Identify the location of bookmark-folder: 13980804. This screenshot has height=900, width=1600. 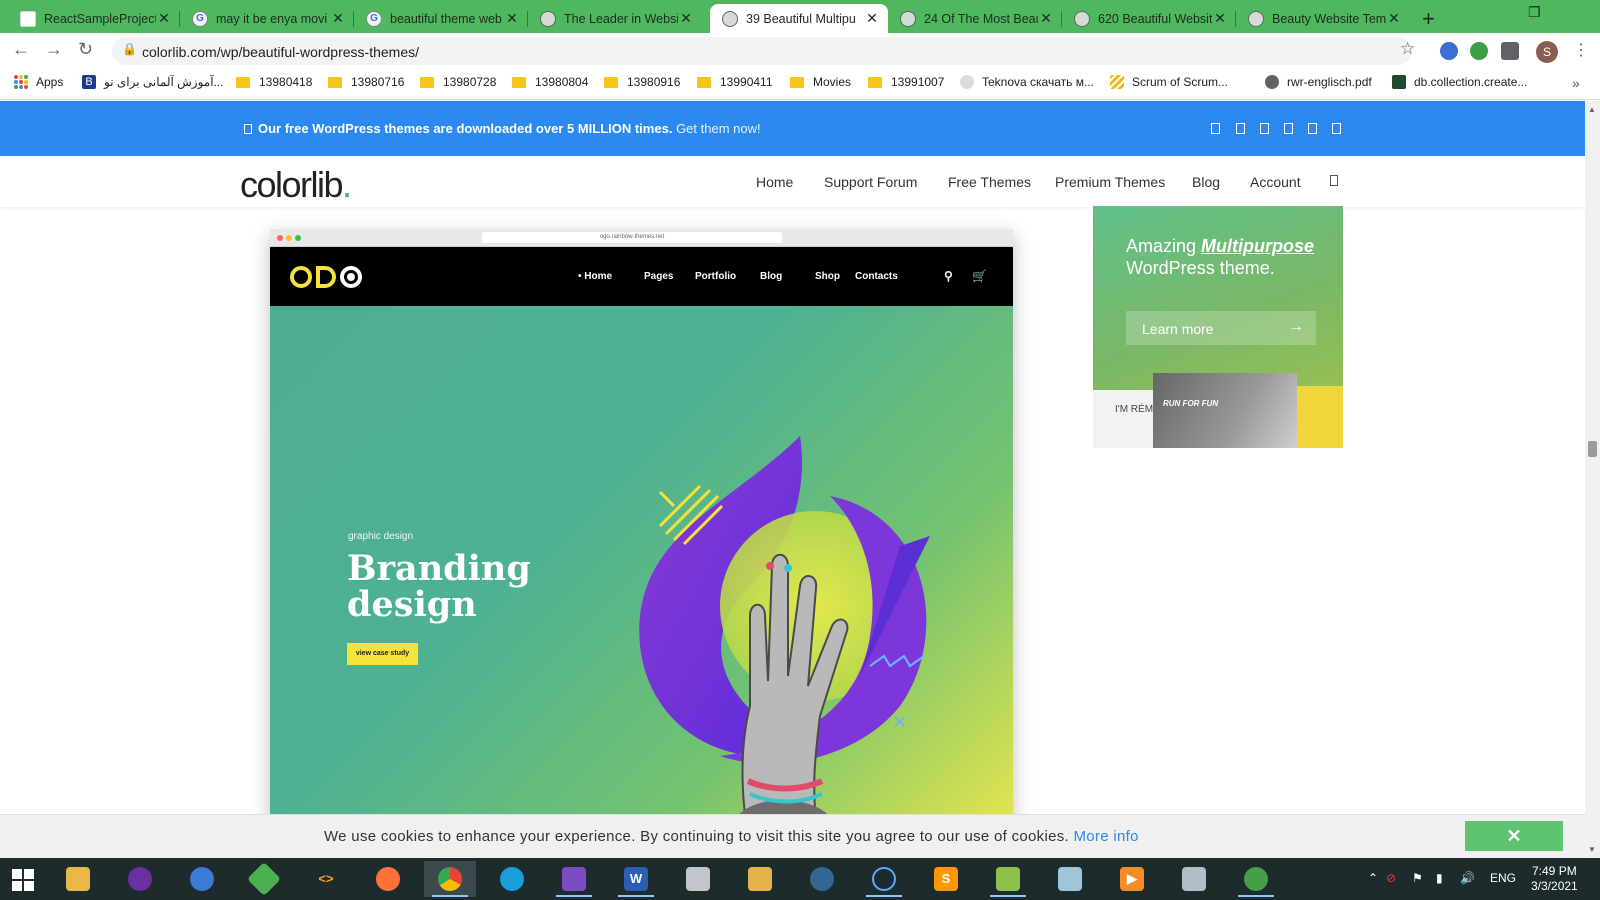
(550, 82).